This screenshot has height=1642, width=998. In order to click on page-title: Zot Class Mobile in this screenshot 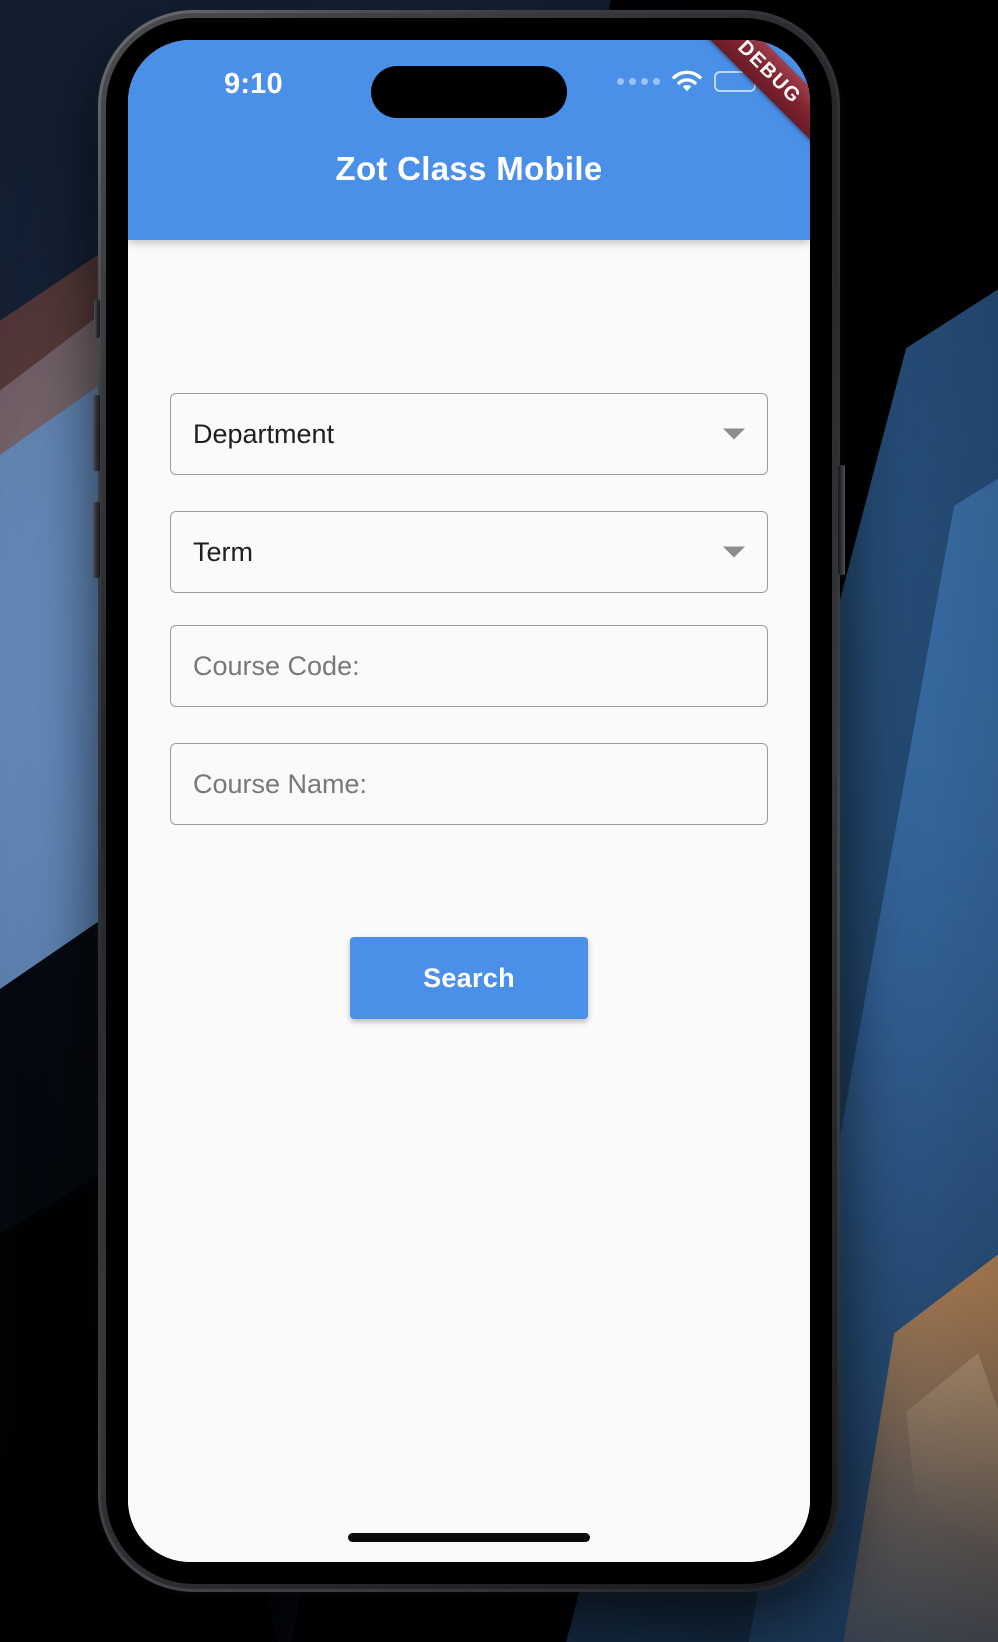, I will do `click(469, 168)`.